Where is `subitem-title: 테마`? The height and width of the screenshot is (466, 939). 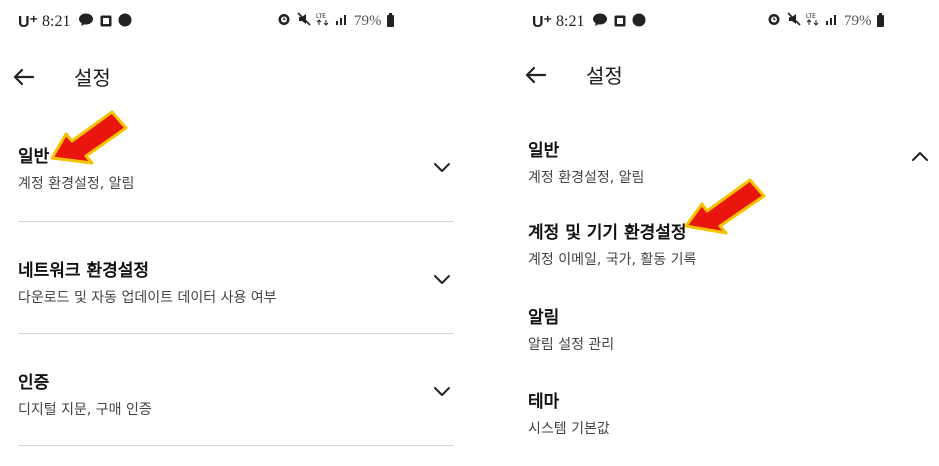 subitem-title: 테마 is located at coordinates (544, 402).